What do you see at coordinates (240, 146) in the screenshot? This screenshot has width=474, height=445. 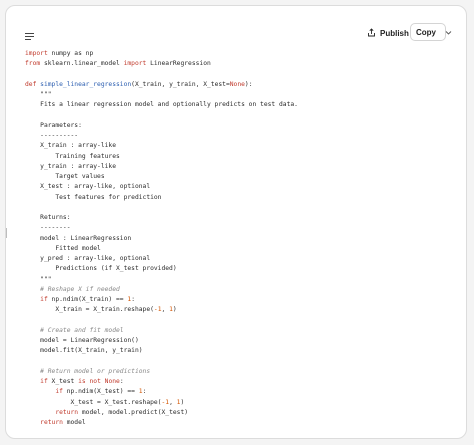 I see `code-line: X_train : array-like` at bounding box center [240, 146].